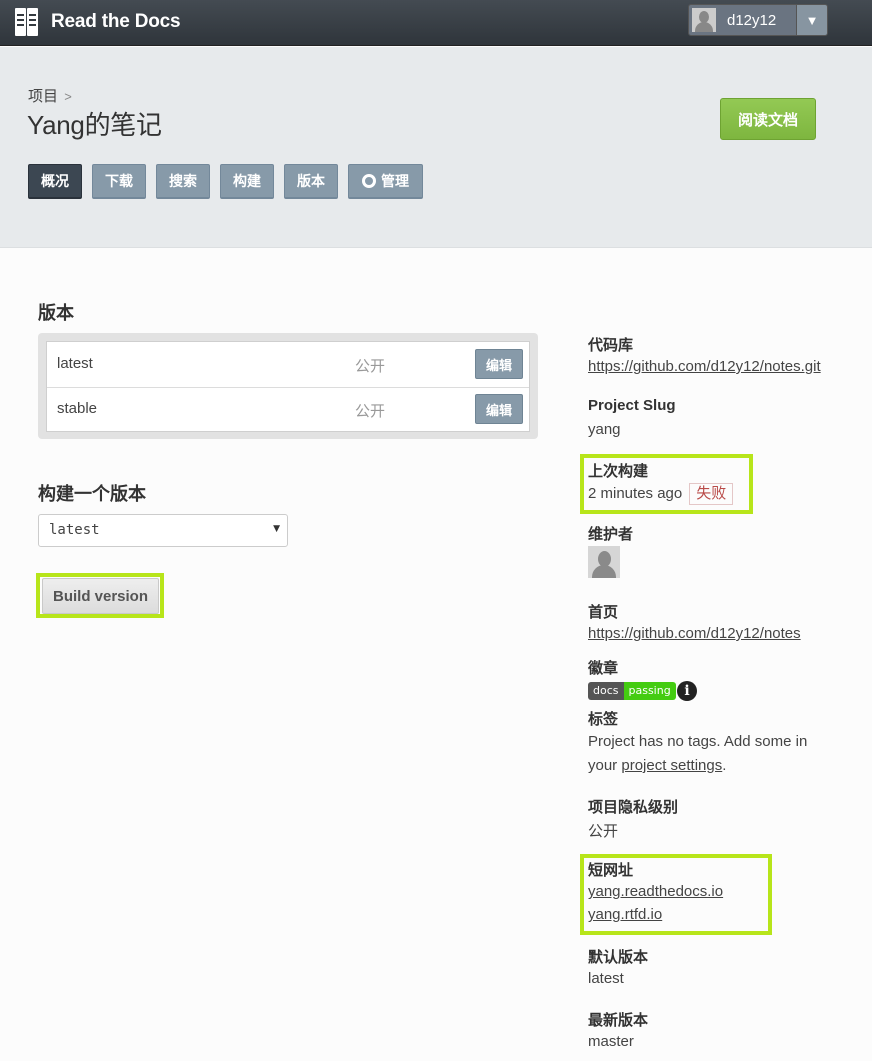  I want to click on page-title: Yang的笔记, so click(94, 125).